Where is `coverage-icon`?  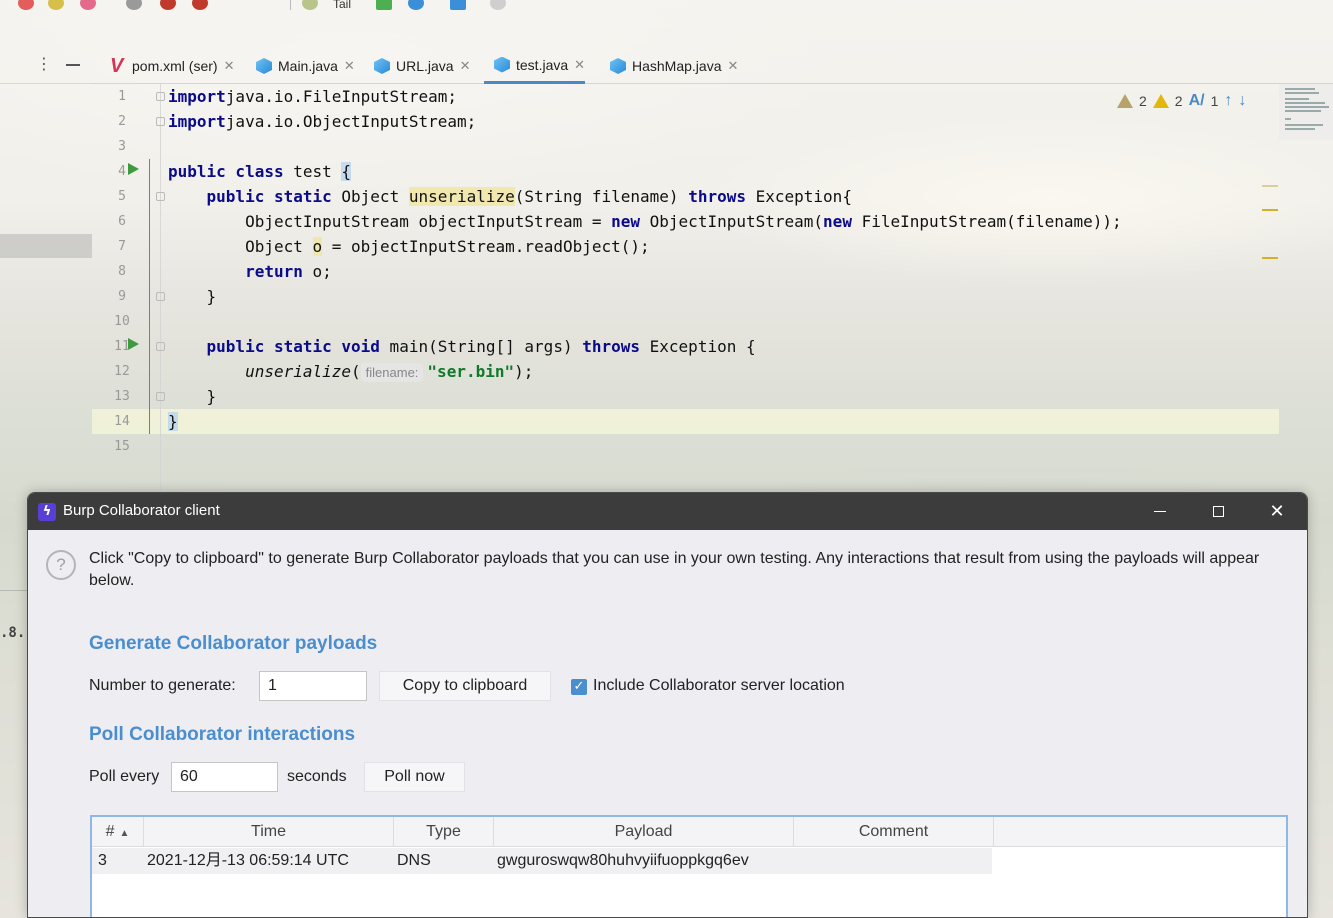
coverage-icon is located at coordinates (168, 5).